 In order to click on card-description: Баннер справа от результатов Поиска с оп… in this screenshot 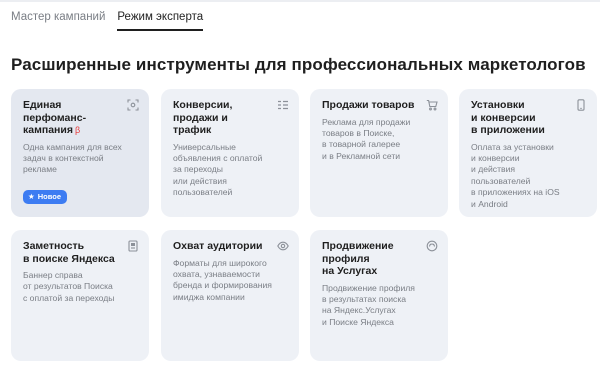, I will do `click(69, 286)`.